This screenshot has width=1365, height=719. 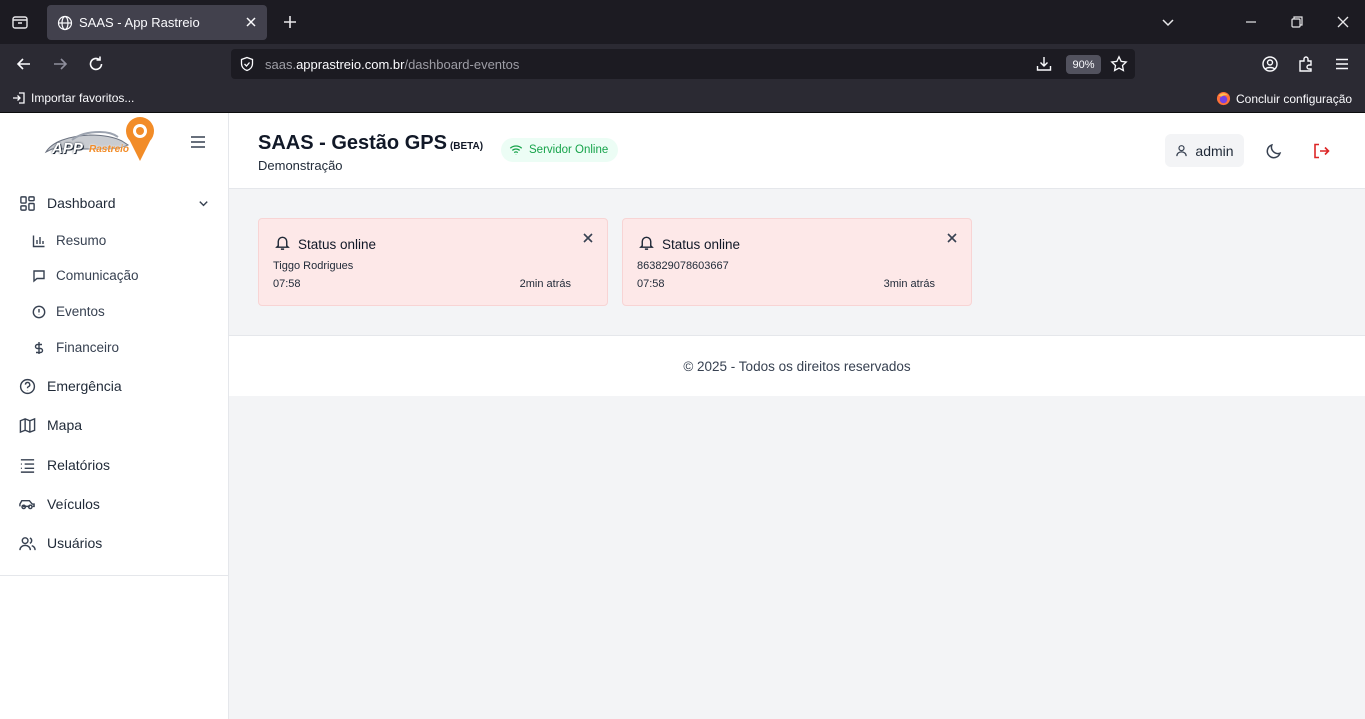 I want to click on list-icon, so click(x=27, y=465).